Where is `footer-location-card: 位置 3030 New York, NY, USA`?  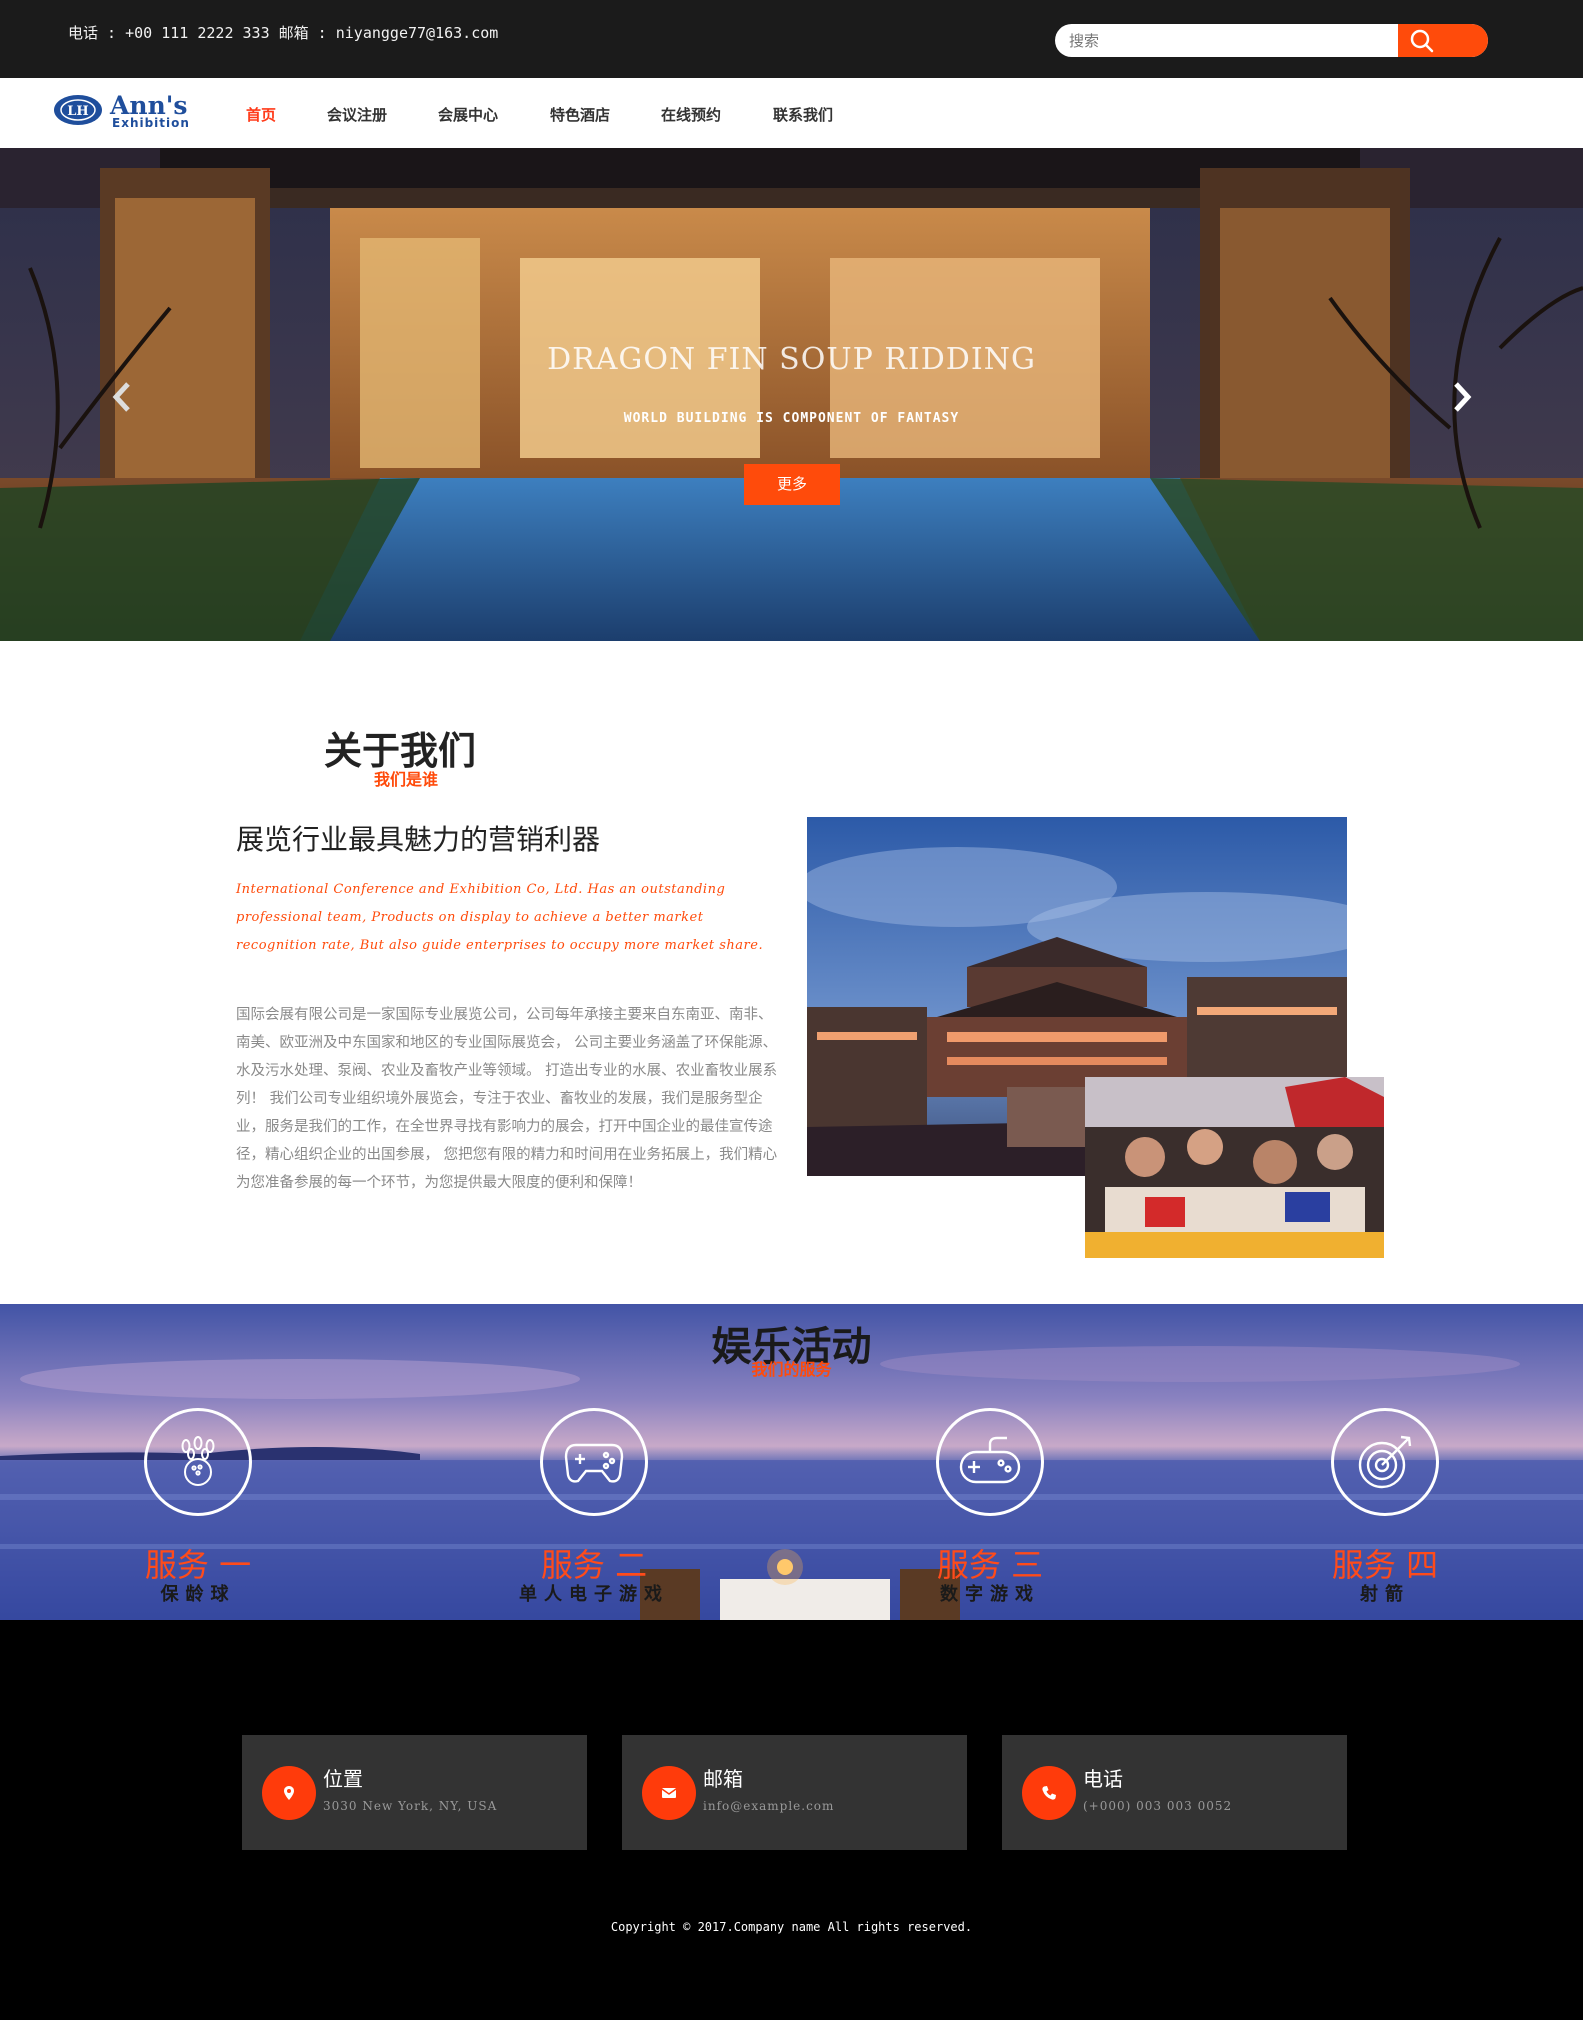
footer-location-card: 位置 3030 New York, NY, USA is located at coordinates (414, 1792).